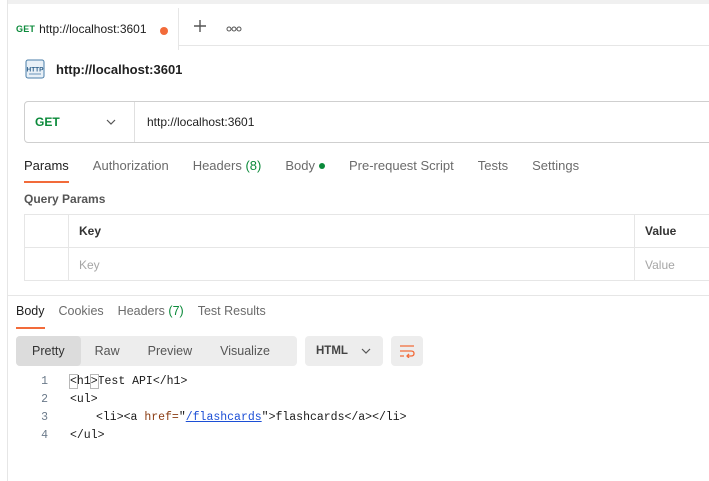  Describe the element at coordinates (73, 381) in the screenshot. I see `matched-bracket: <` at that location.